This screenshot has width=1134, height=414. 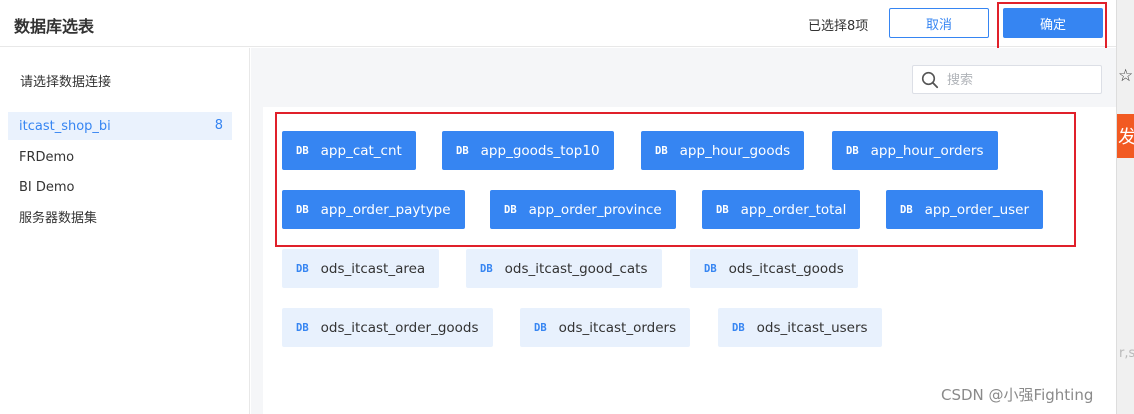 I want to click on table-chip-ods-itcast-orders: DB ods_itcast_orders, so click(x=605, y=327).